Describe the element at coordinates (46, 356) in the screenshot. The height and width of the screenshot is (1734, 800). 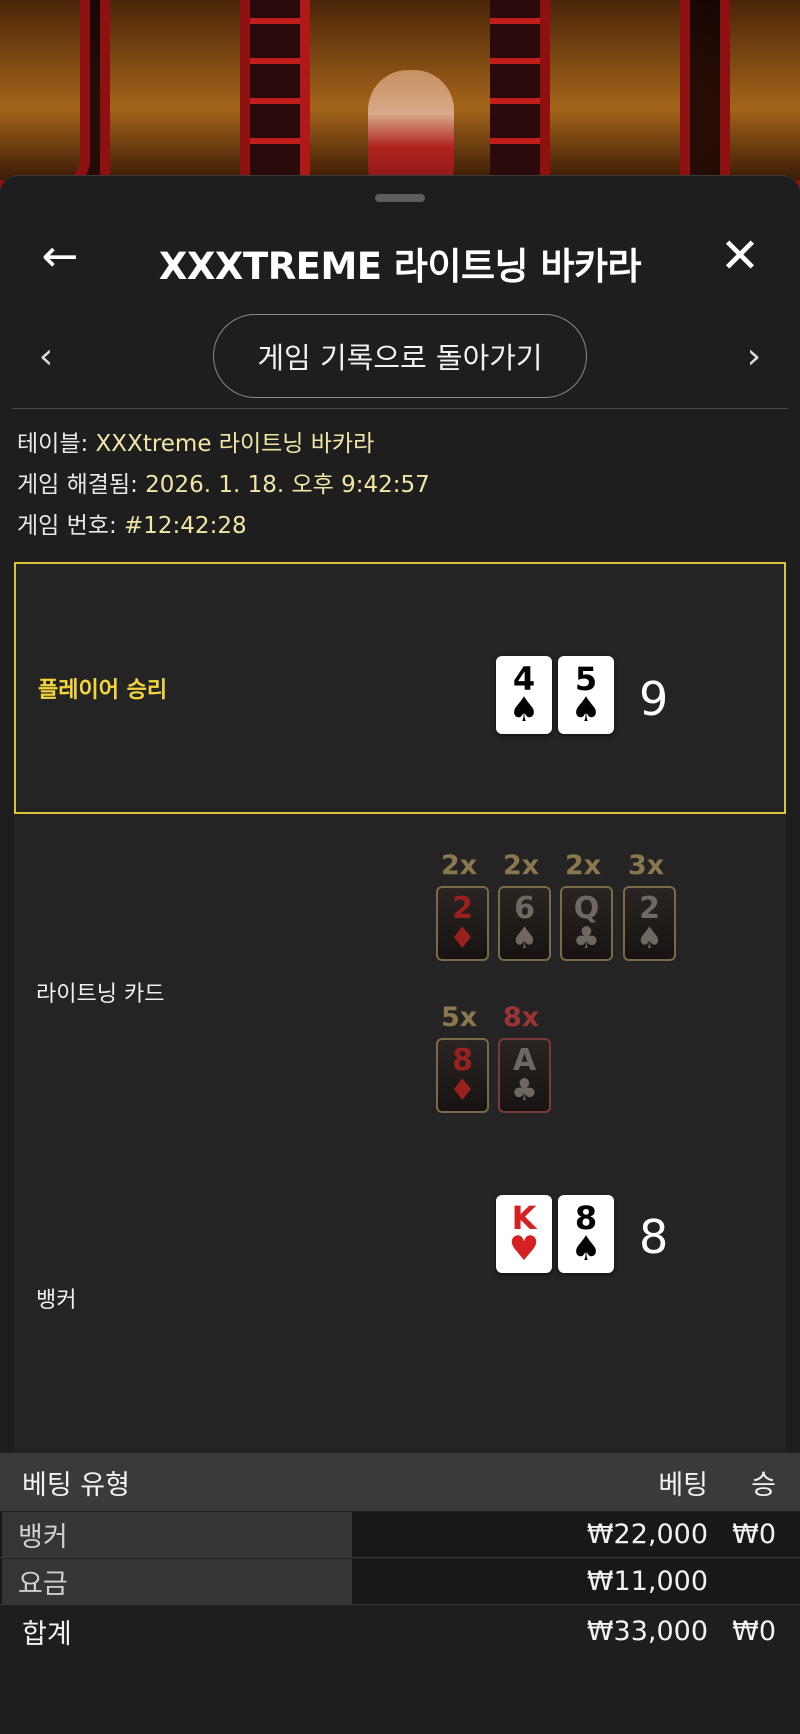
I see `chevron-left-icon: ‹` at that location.